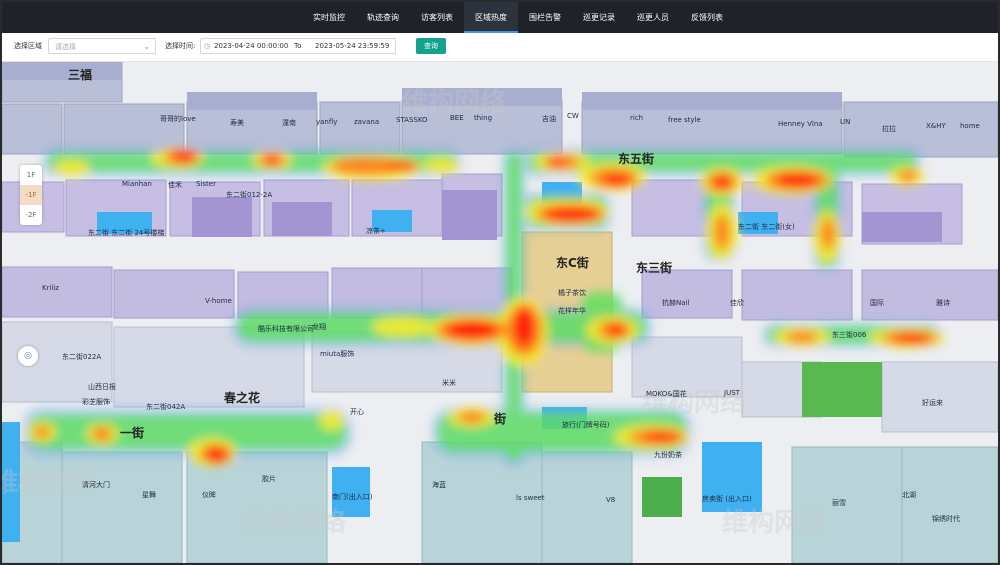  I want to click on nav-tab-visitors: 访客列表, so click(437, 17).